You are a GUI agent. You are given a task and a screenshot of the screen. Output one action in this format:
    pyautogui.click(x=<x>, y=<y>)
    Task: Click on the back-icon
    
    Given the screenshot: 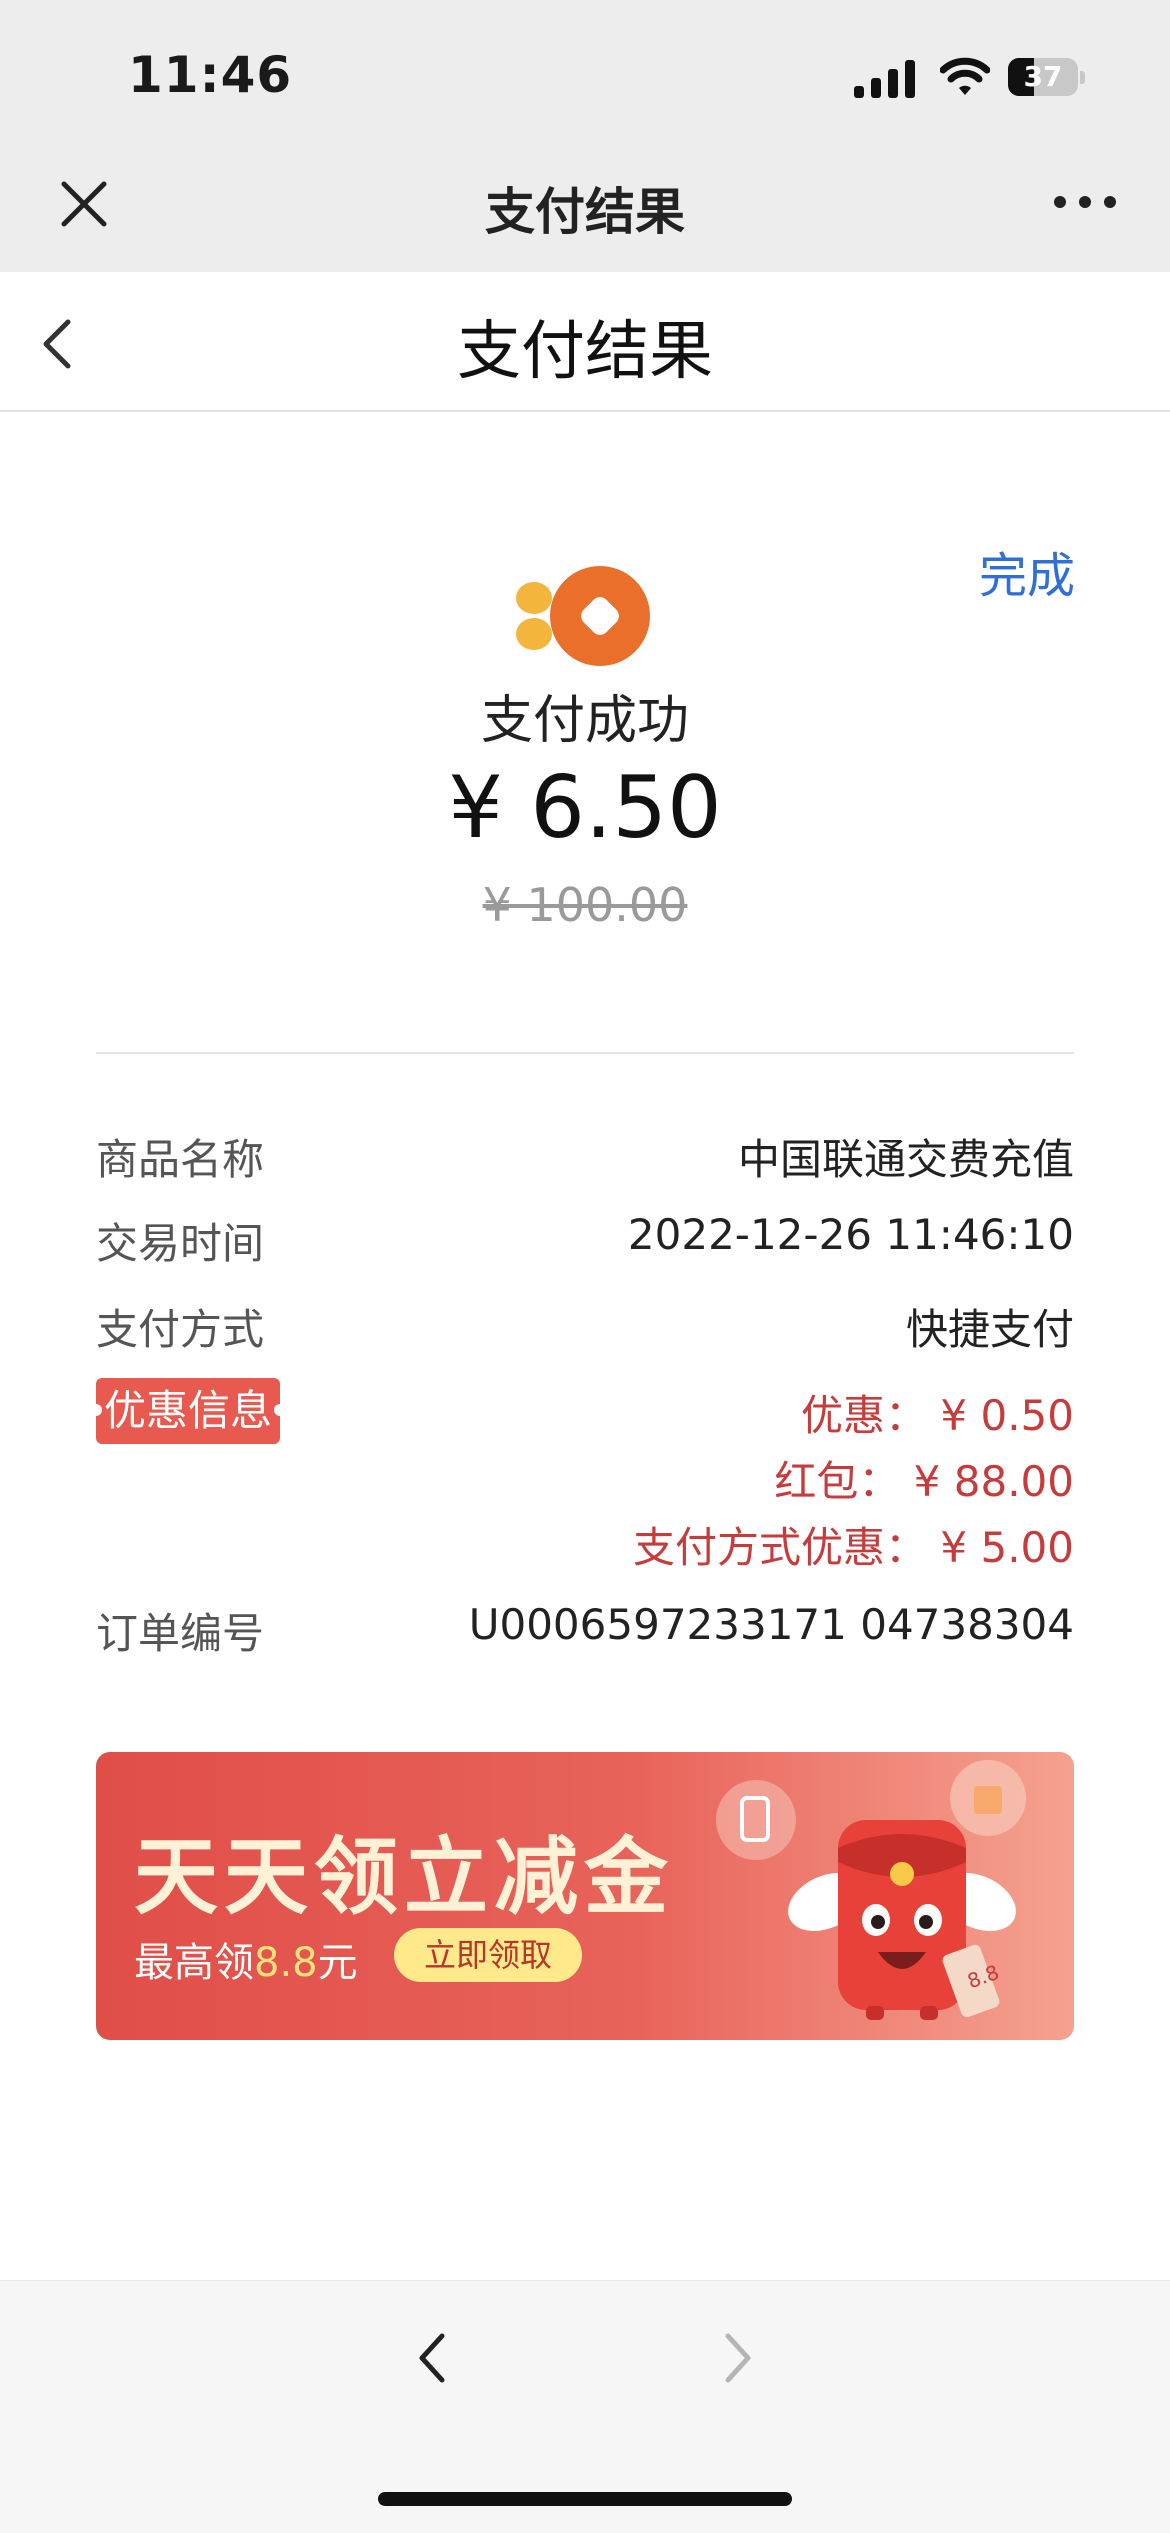 What is the action you would take?
    pyautogui.click(x=57, y=344)
    